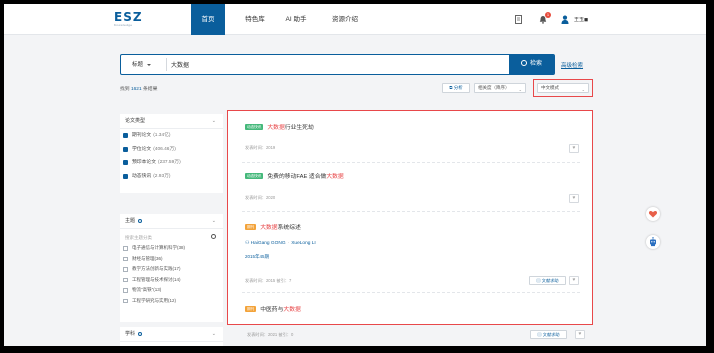 This screenshot has height=353, width=714. I want to click on sort-select: 相关度（降序） ⌄, so click(500, 88).